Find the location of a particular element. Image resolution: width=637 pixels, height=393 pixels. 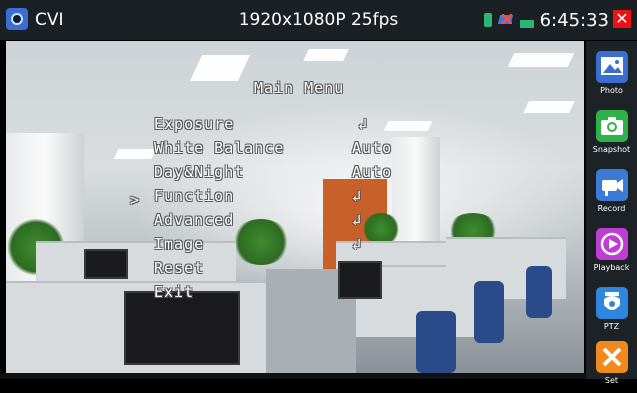

video-camera-icon is located at coordinates (612, 185).